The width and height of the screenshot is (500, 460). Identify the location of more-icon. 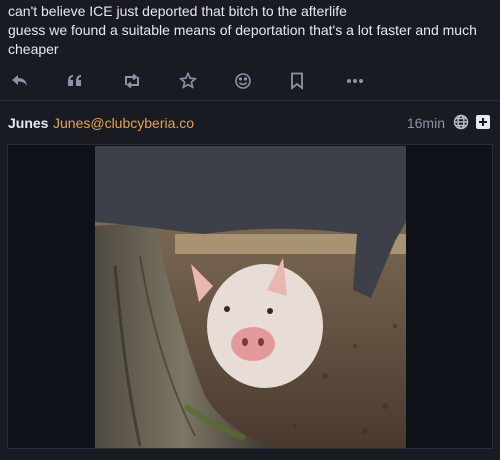
(355, 81).